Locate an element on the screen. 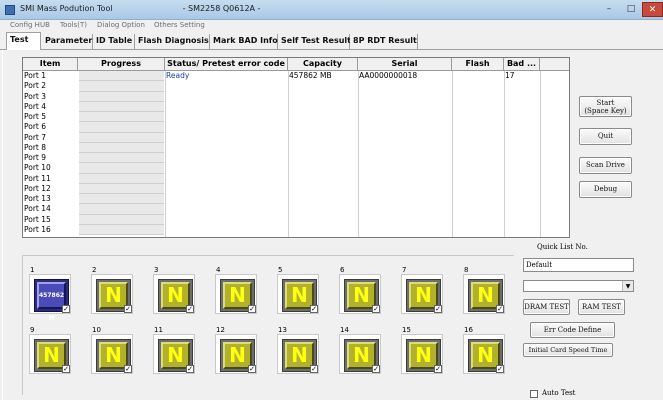 The height and width of the screenshot is (400, 663). table-row: Port 11 is located at coordinates (296, 178).